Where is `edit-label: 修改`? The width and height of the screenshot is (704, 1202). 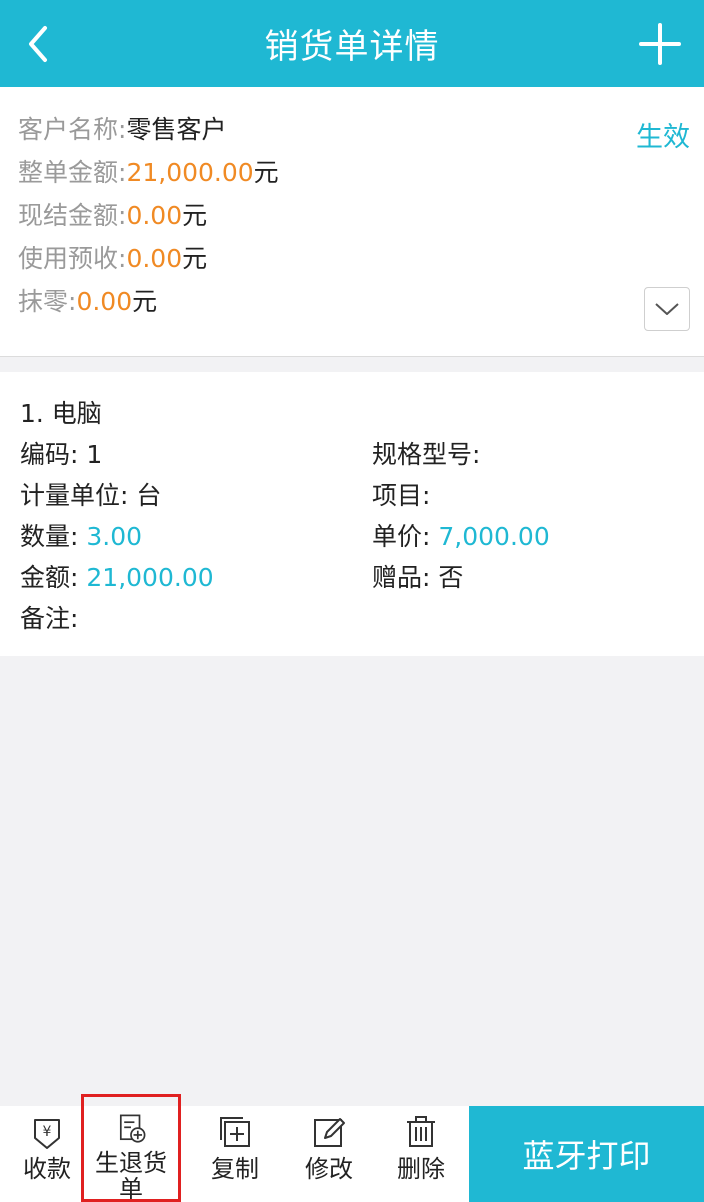 edit-label: 修改 is located at coordinates (329, 1169).